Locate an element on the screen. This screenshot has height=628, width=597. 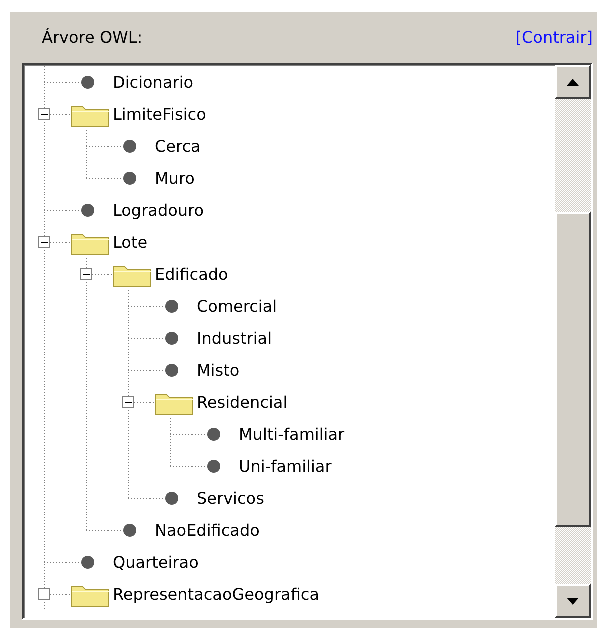
tree-item: NaoEdificado is located at coordinates (207, 530).